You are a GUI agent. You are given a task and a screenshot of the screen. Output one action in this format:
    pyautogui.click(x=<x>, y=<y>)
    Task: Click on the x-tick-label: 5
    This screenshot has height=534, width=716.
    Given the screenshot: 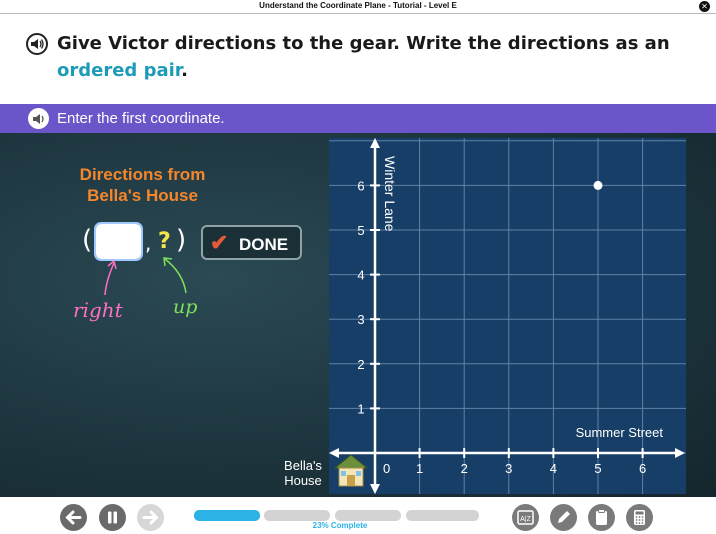 What is the action you would take?
    pyautogui.click(x=597, y=468)
    